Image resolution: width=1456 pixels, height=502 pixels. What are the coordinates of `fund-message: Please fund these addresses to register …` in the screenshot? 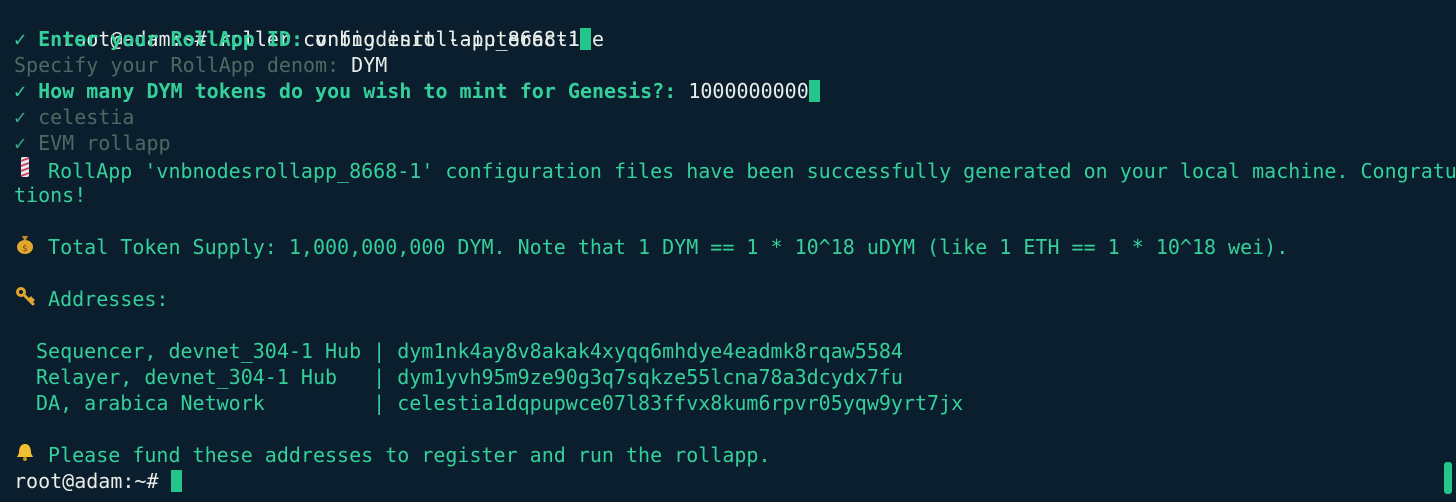 It's located at (735, 455).